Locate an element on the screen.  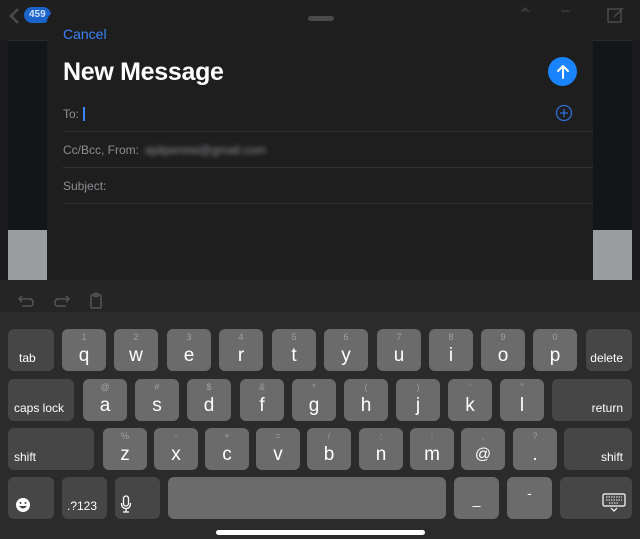
return-key: return is located at coordinates (592, 400).